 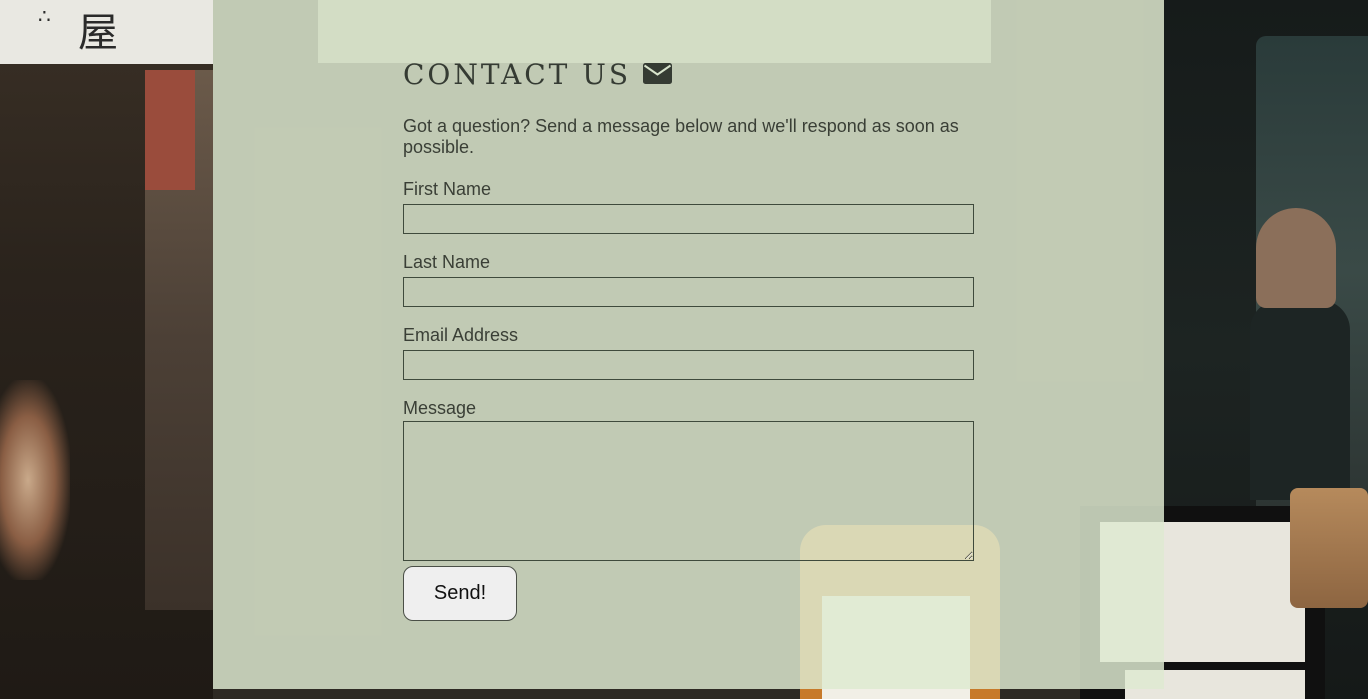 What do you see at coordinates (517, 74) in the screenshot?
I see `page-title: CONTACT US` at bounding box center [517, 74].